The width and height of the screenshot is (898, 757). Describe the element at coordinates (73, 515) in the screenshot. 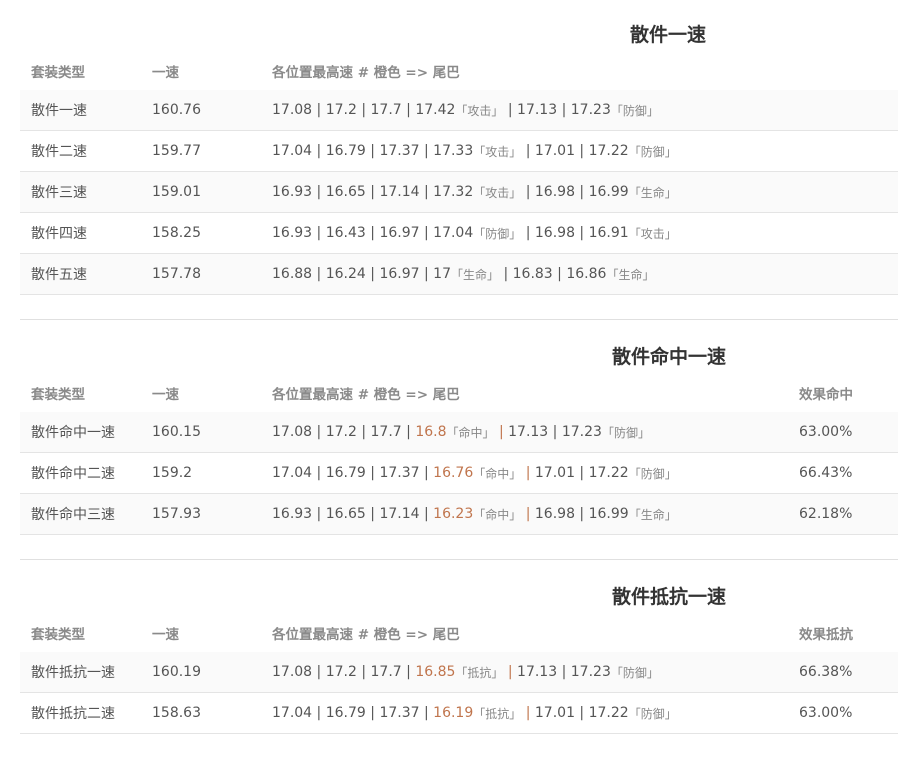

I see `set-type-cell: 散件命中三速` at that location.